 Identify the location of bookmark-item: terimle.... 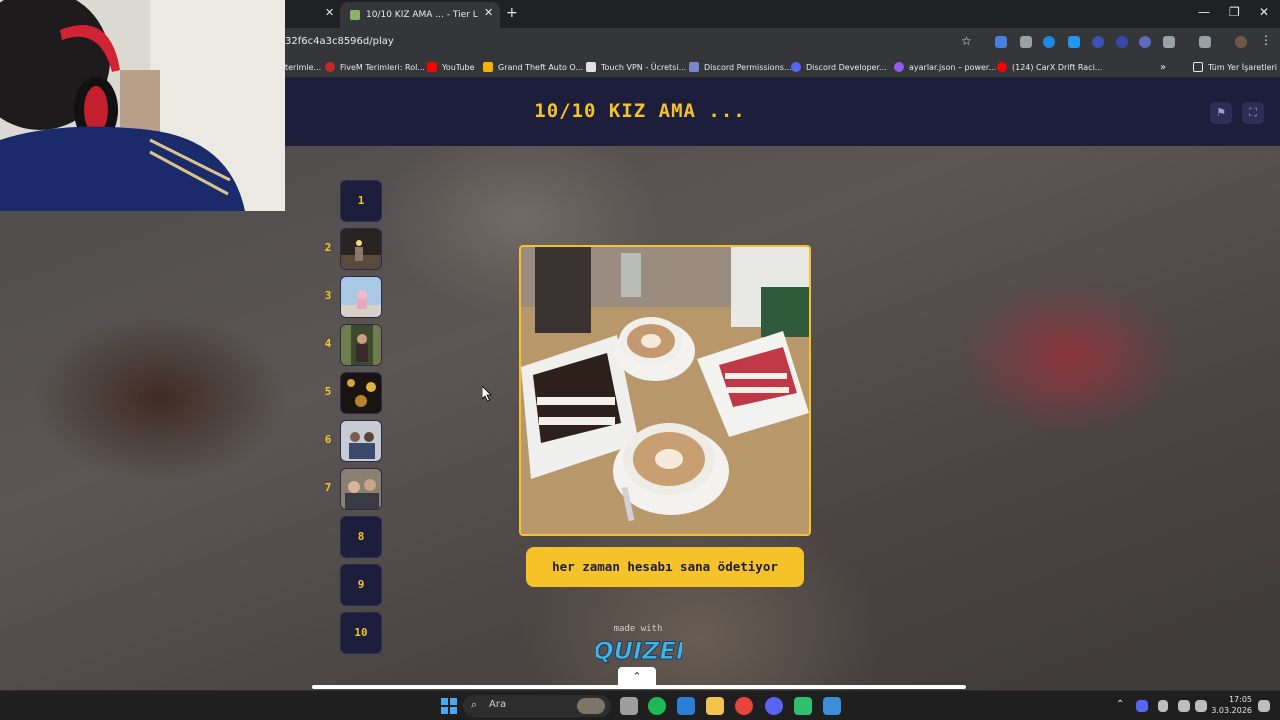
(303, 67).